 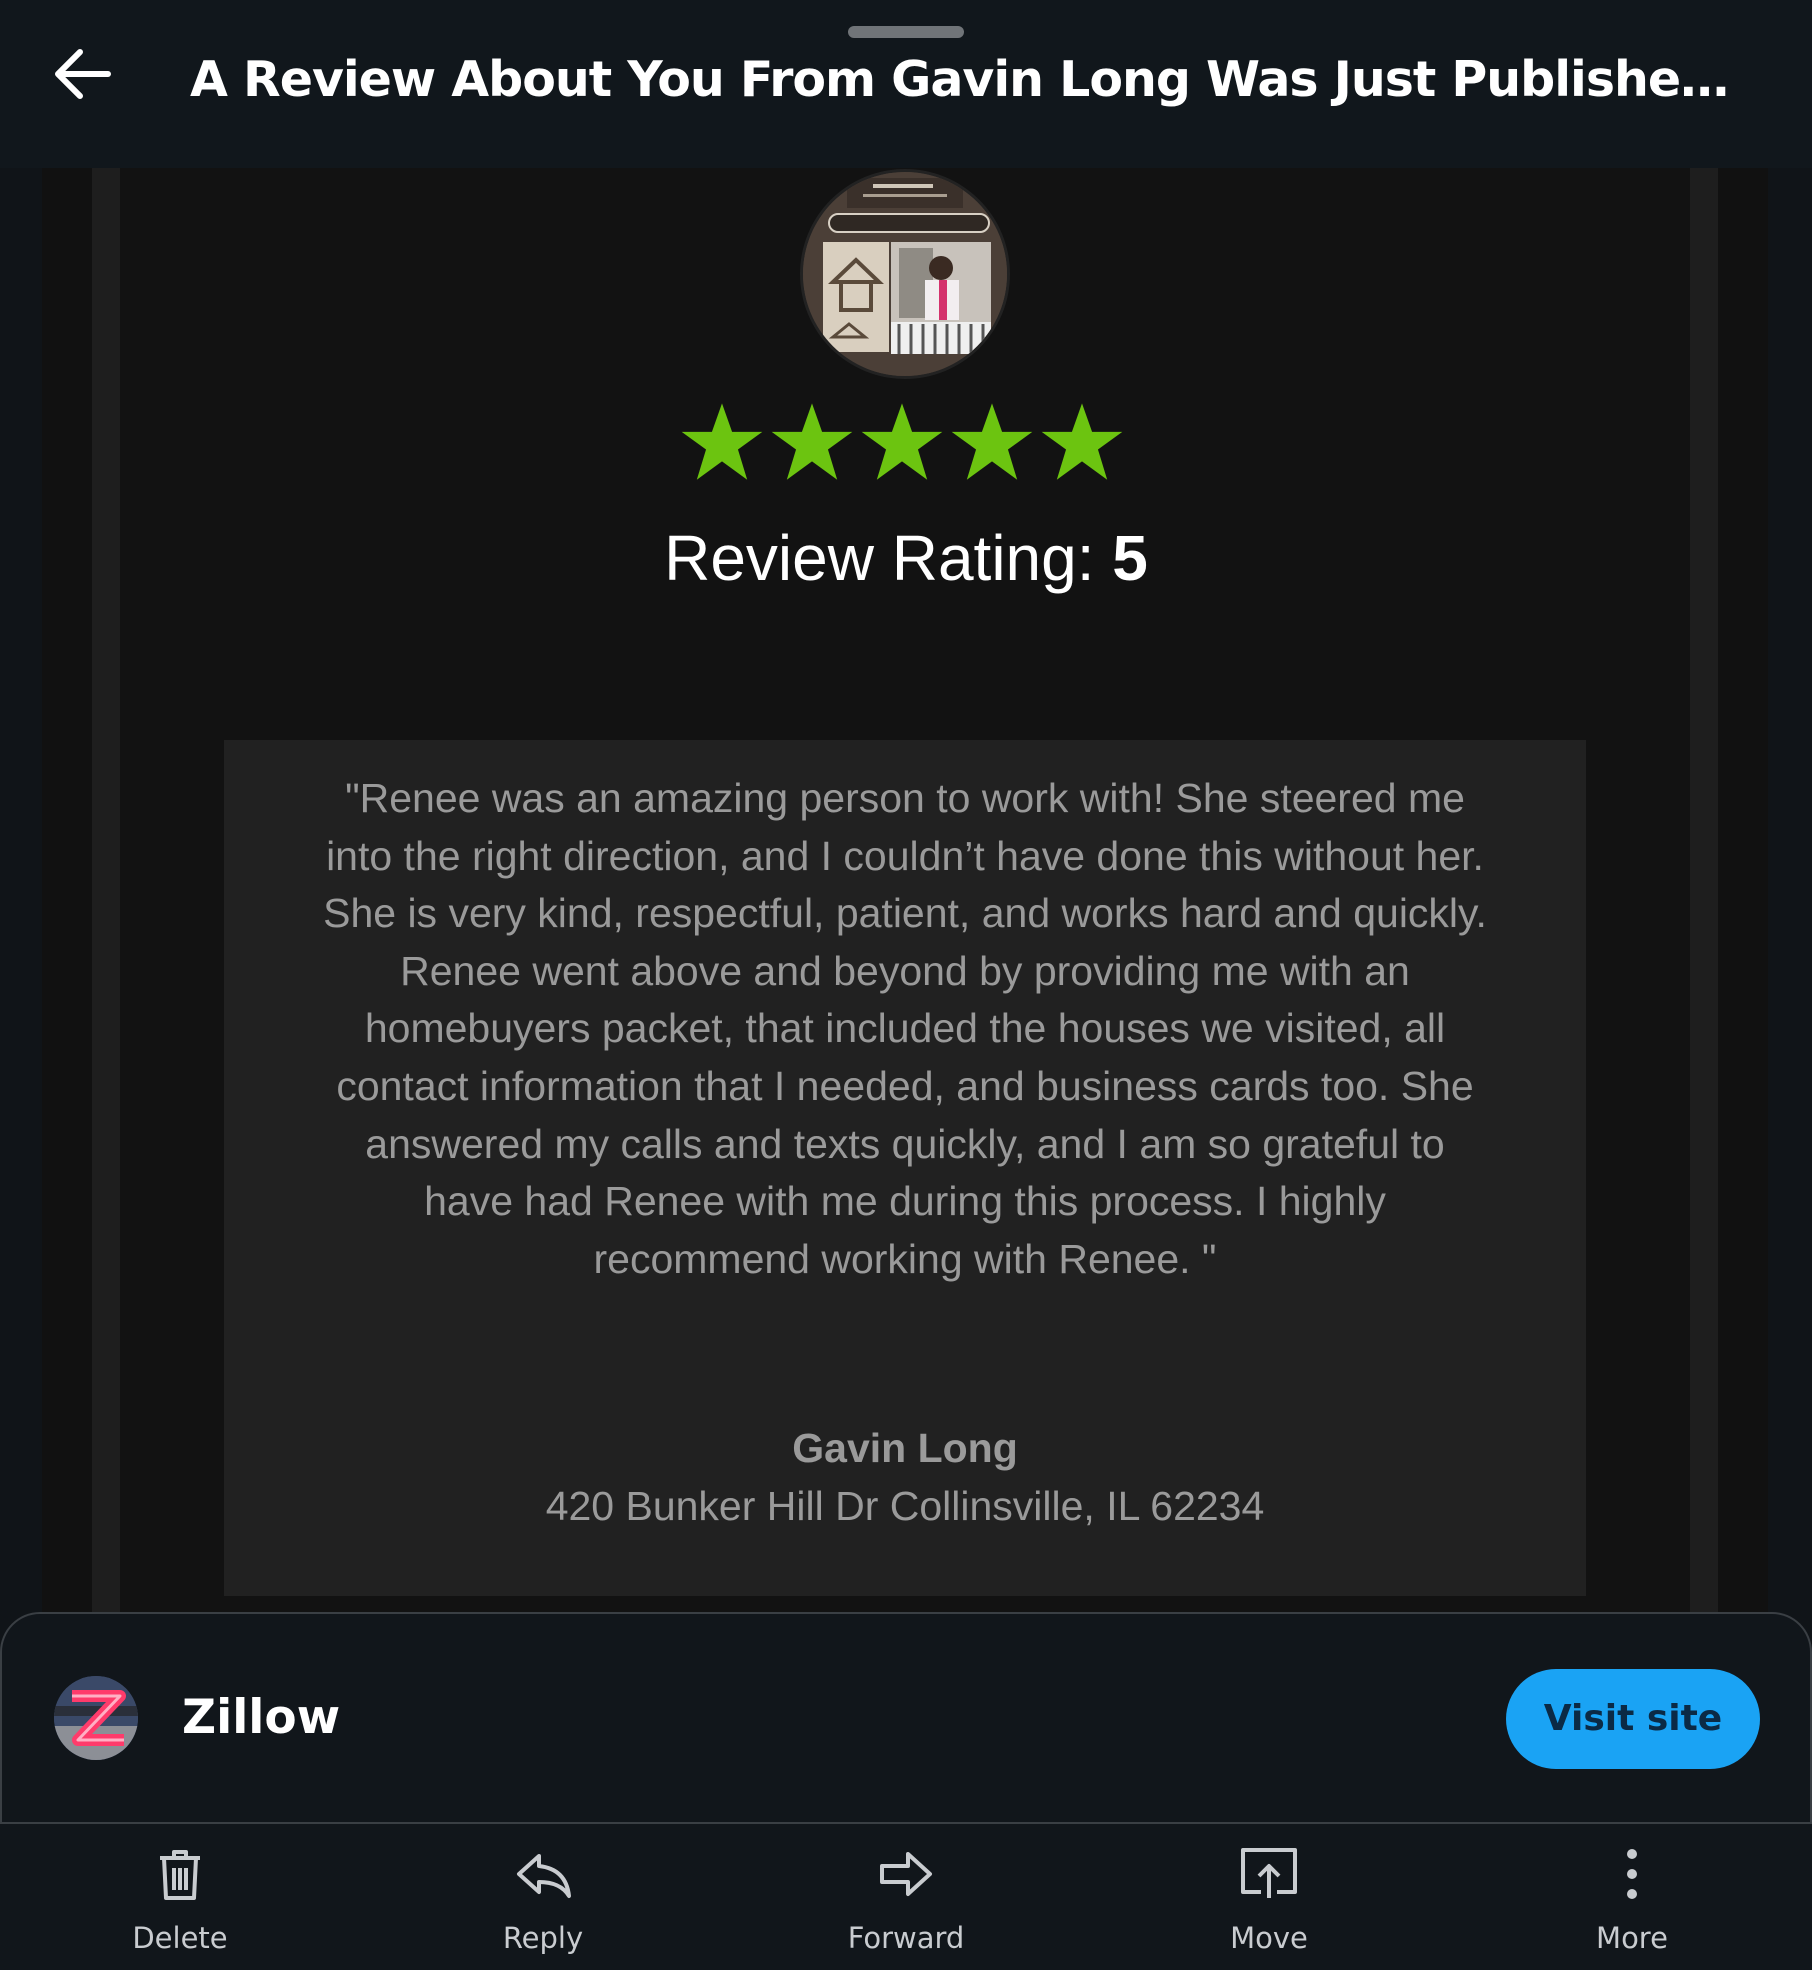 What do you see at coordinates (906, 1717) in the screenshot?
I see `sender-bar: Zillow Visit site` at bounding box center [906, 1717].